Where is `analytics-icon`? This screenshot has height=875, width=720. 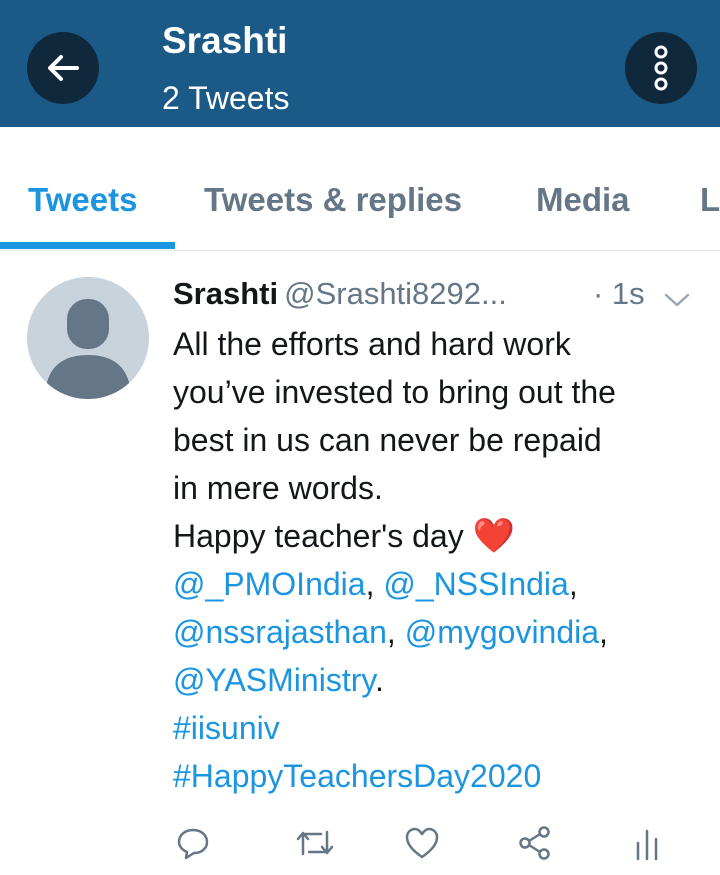
analytics-icon is located at coordinates (647, 845).